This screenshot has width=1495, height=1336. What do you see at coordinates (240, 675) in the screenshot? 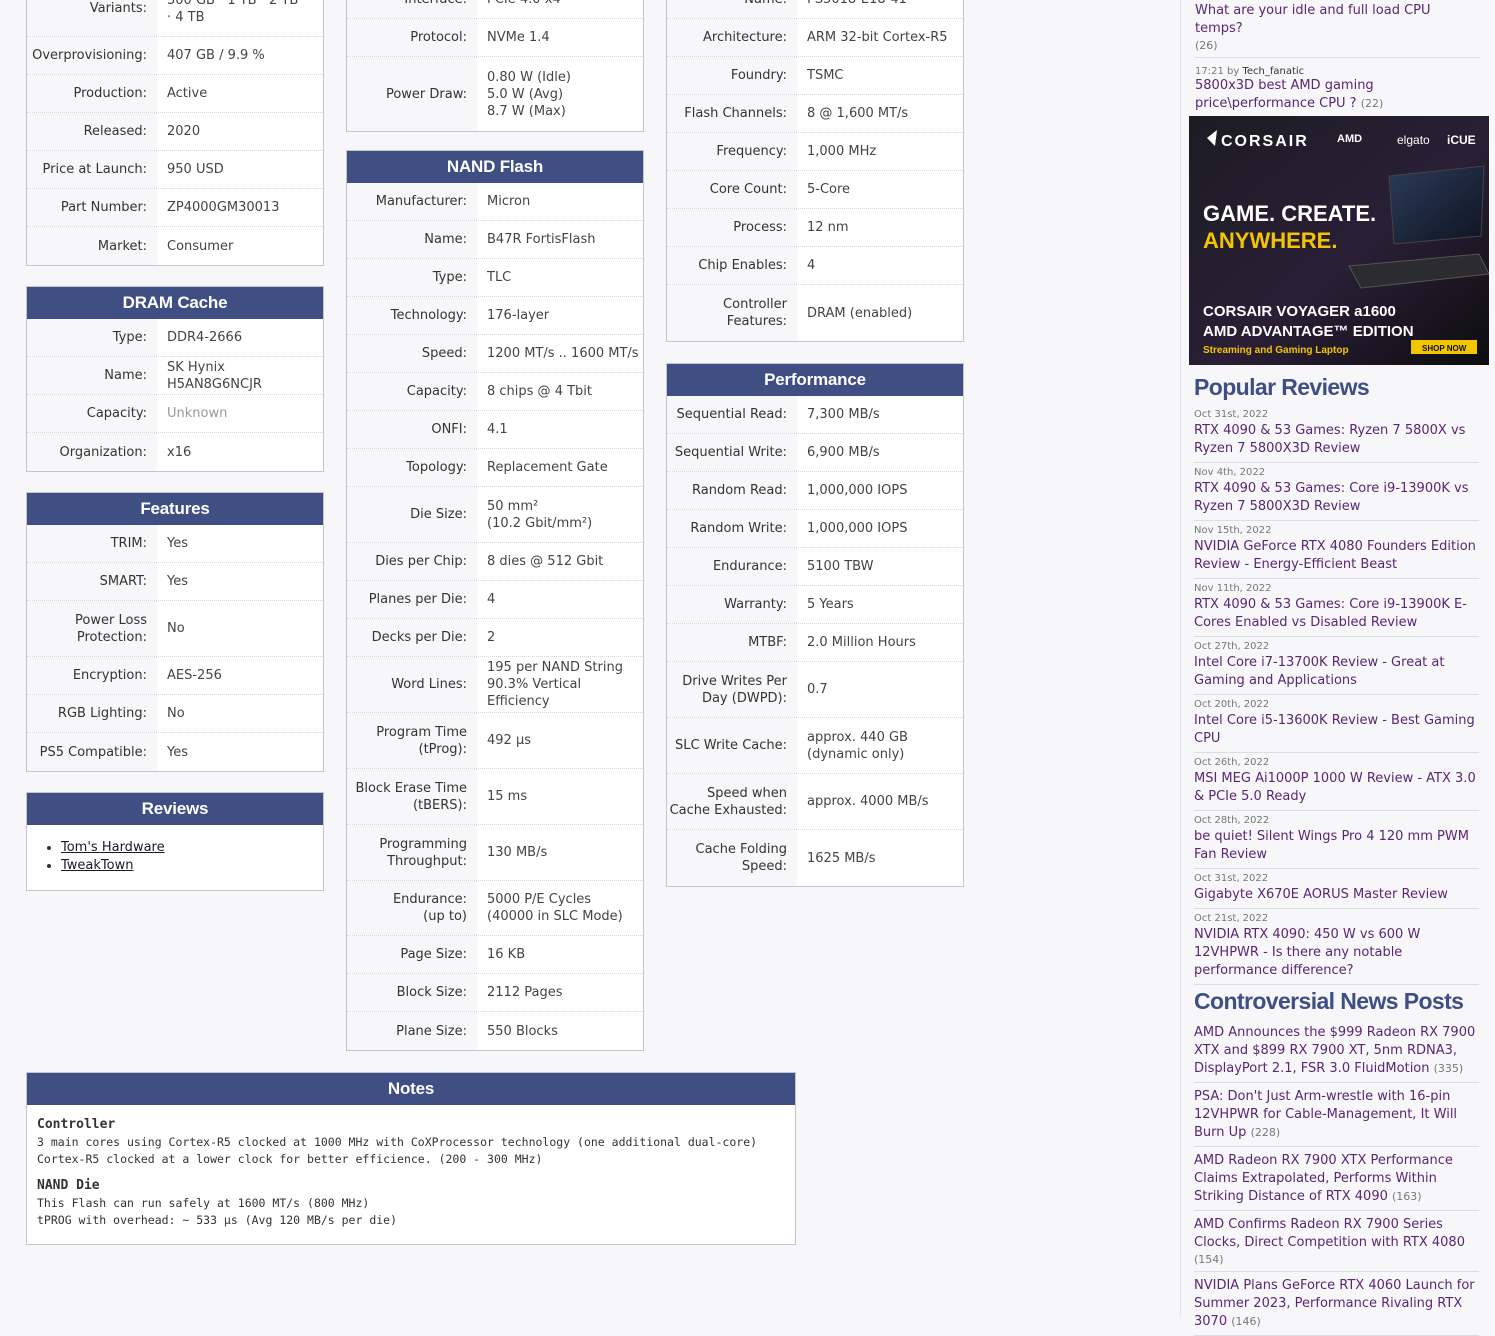
I see `spec-value: AES-256` at bounding box center [240, 675].